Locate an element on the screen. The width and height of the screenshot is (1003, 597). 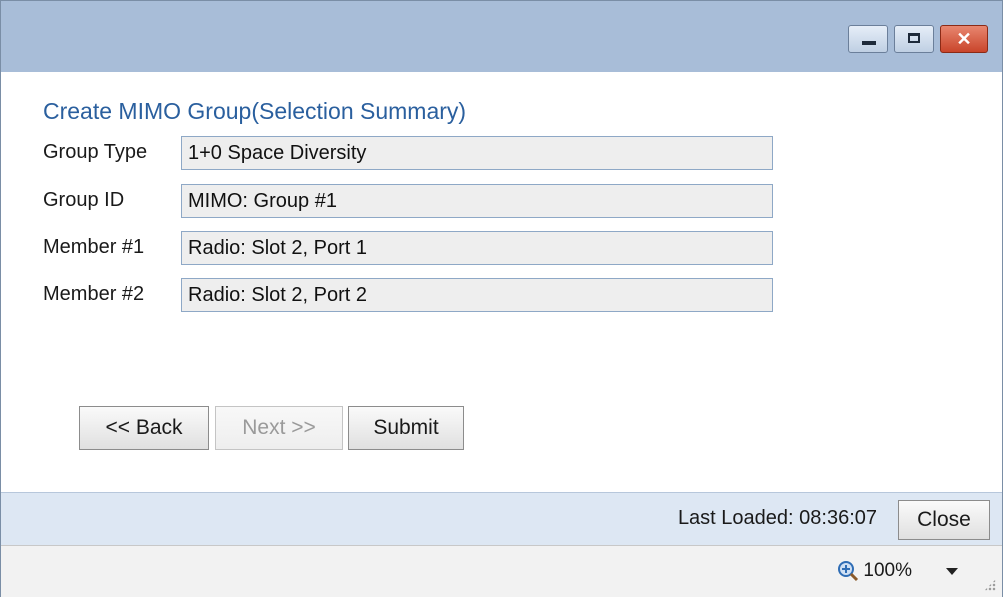
member-2-label: Member #2 is located at coordinates (94, 294).